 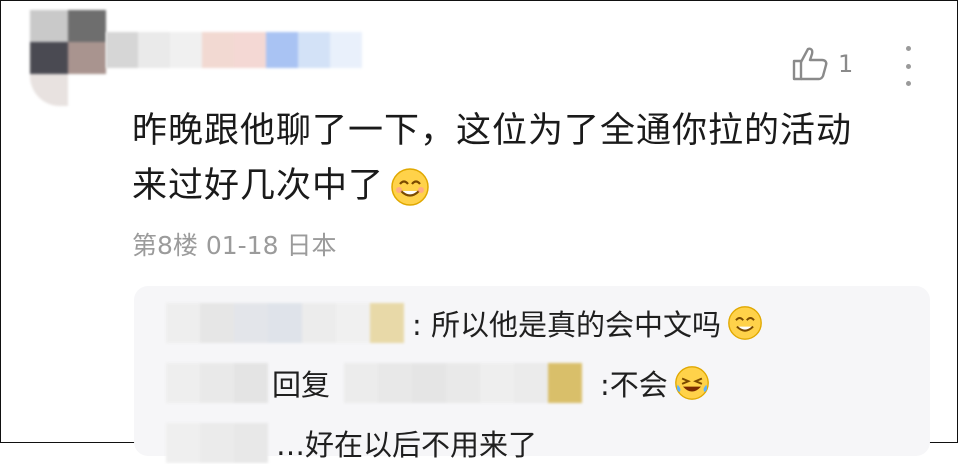 I want to click on reply-row: 回复 :不会, so click(x=438, y=383).